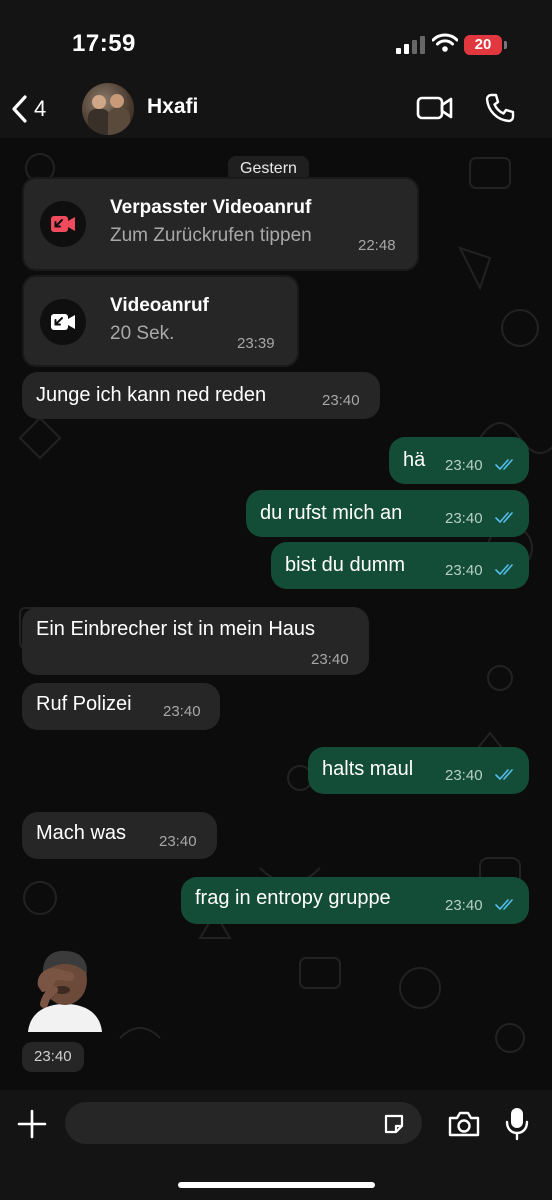  What do you see at coordinates (483, 45) in the screenshot?
I see `battery-level: 20` at bounding box center [483, 45].